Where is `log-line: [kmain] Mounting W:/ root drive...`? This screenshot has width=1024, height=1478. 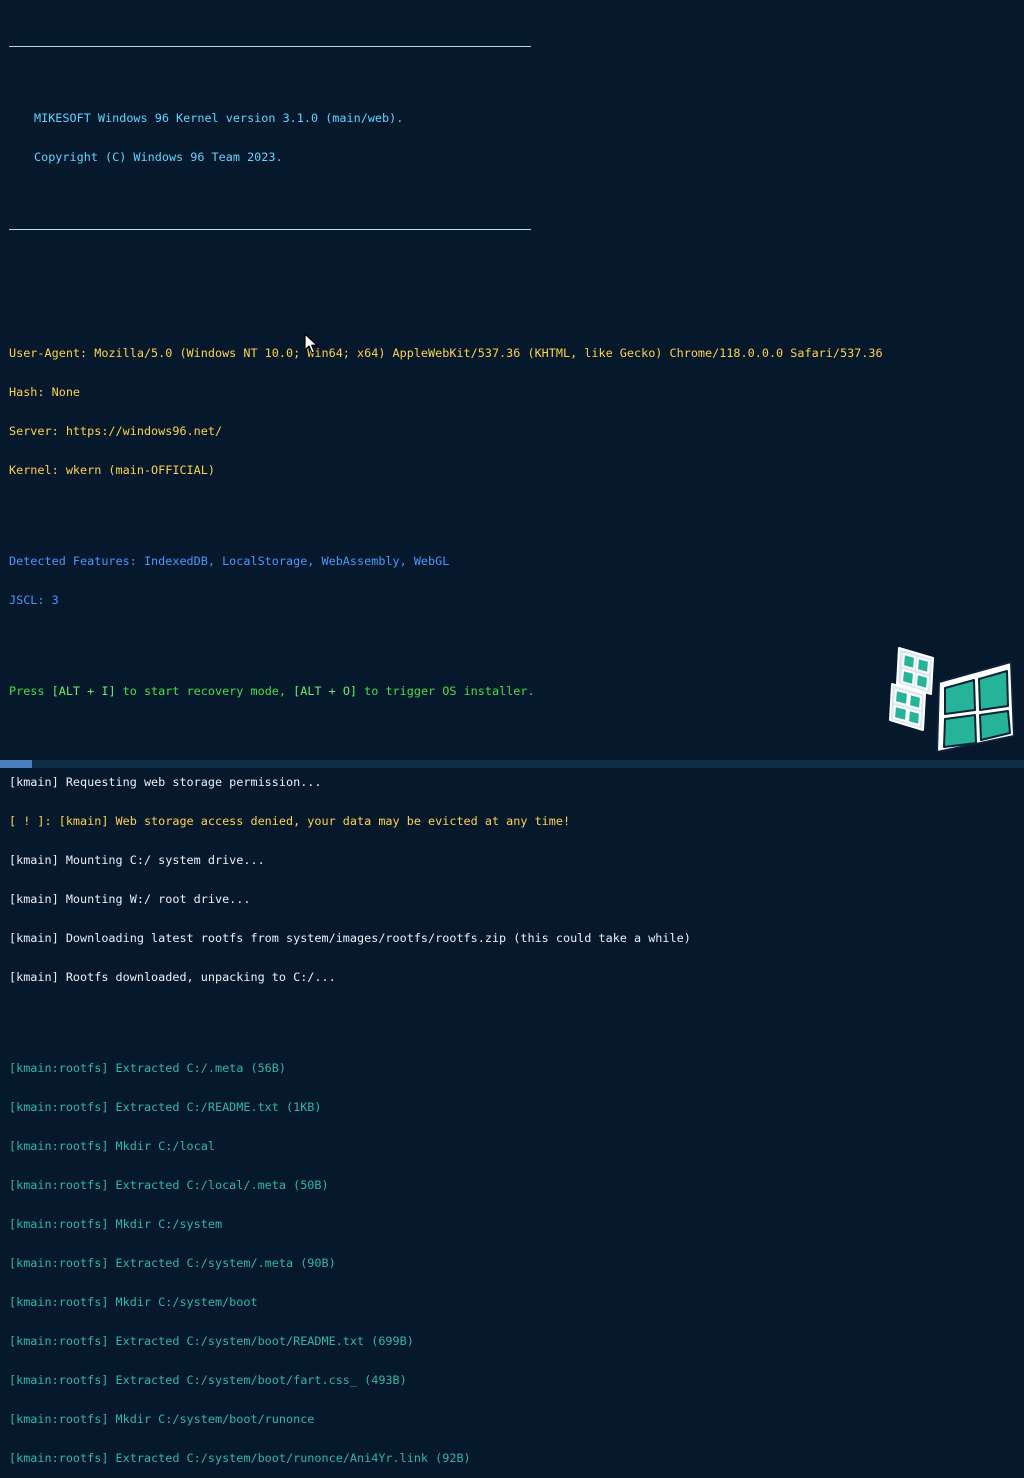 log-line: [kmain] Mounting W:/ root drive... is located at coordinates (130, 899).